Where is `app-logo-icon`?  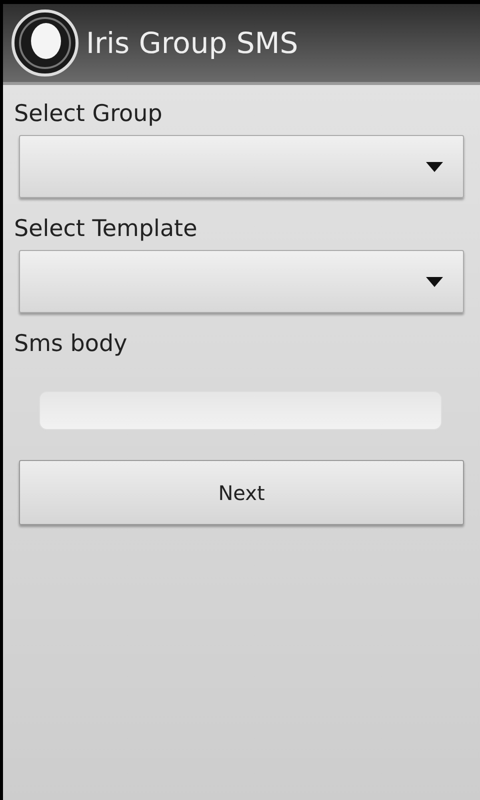
app-logo-icon is located at coordinates (45, 43).